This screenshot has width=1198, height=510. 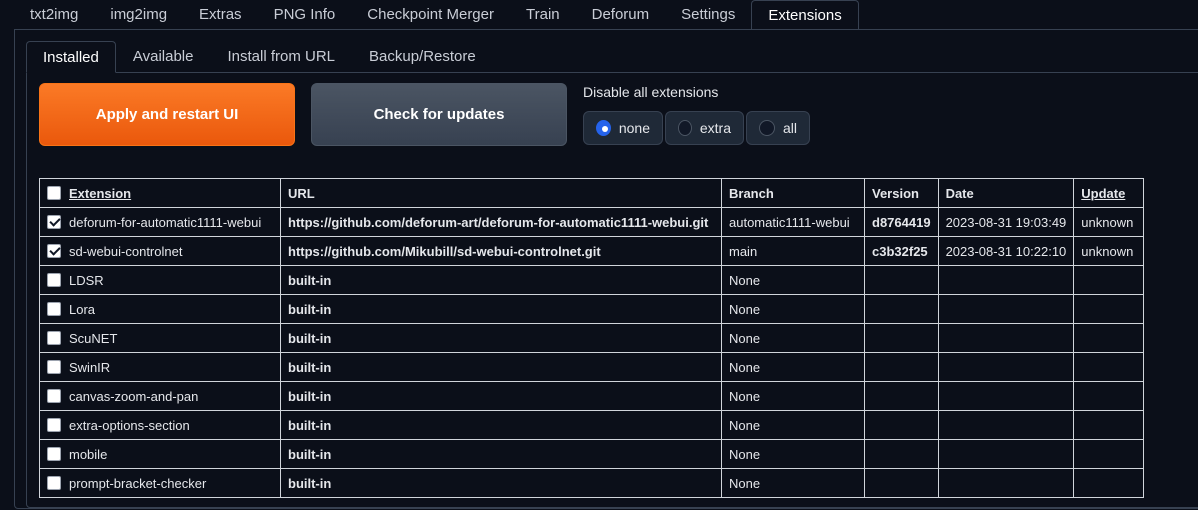 What do you see at coordinates (778, 128) in the screenshot?
I see `radio-all: all` at bounding box center [778, 128].